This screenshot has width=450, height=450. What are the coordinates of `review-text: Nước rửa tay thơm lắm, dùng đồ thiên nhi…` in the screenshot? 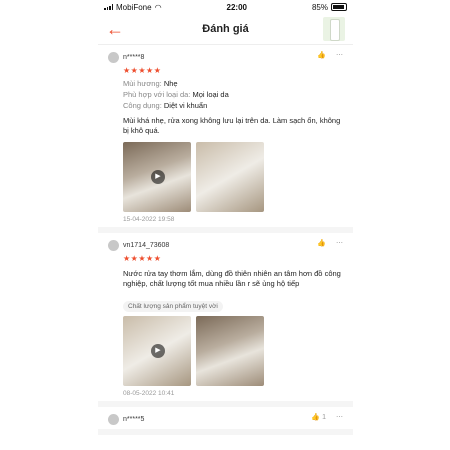 It's located at (232, 278).